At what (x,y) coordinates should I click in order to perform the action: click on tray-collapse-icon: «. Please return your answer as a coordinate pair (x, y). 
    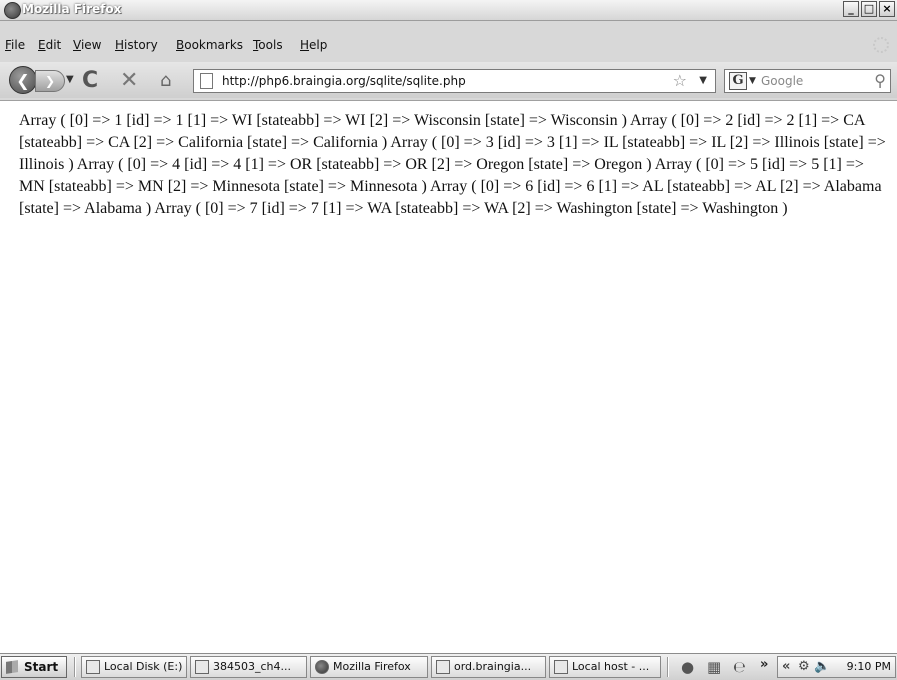
    Looking at the image, I should click on (786, 666).